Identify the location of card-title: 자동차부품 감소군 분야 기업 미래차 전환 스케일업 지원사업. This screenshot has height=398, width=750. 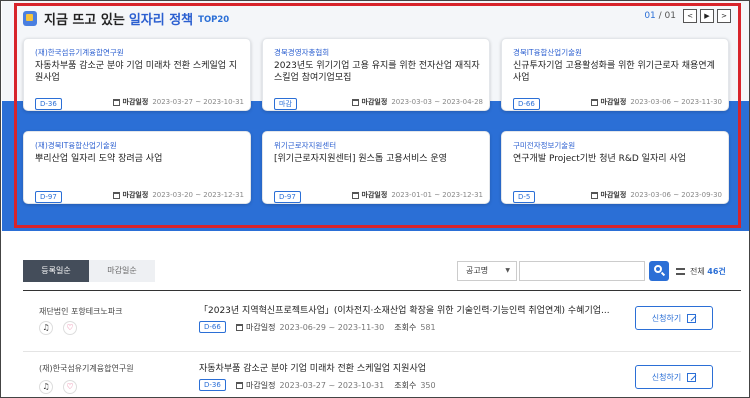
(136, 72).